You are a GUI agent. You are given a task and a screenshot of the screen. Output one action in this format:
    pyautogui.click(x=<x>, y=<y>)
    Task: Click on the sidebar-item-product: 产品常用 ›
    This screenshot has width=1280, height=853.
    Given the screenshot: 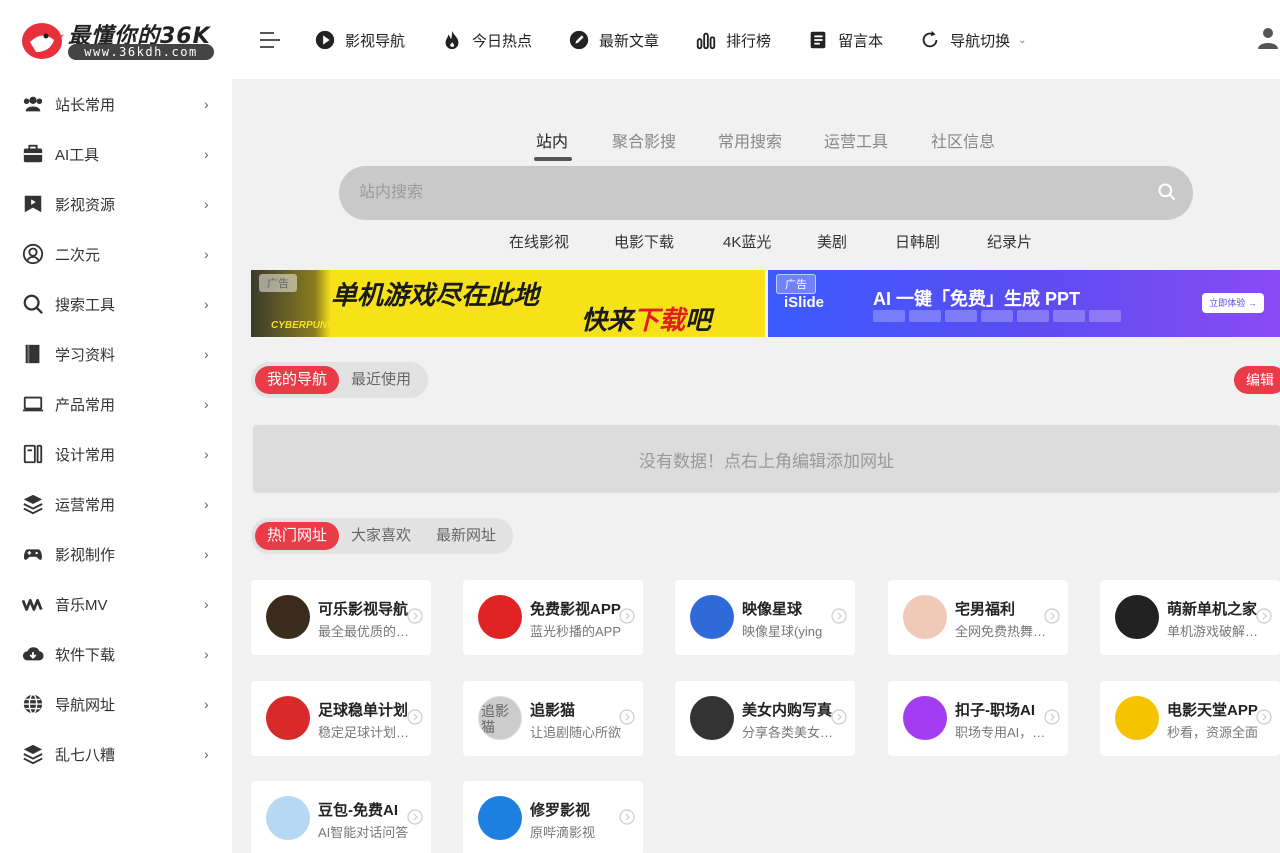 What is the action you would take?
    pyautogui.click(x=116, y=404)
    